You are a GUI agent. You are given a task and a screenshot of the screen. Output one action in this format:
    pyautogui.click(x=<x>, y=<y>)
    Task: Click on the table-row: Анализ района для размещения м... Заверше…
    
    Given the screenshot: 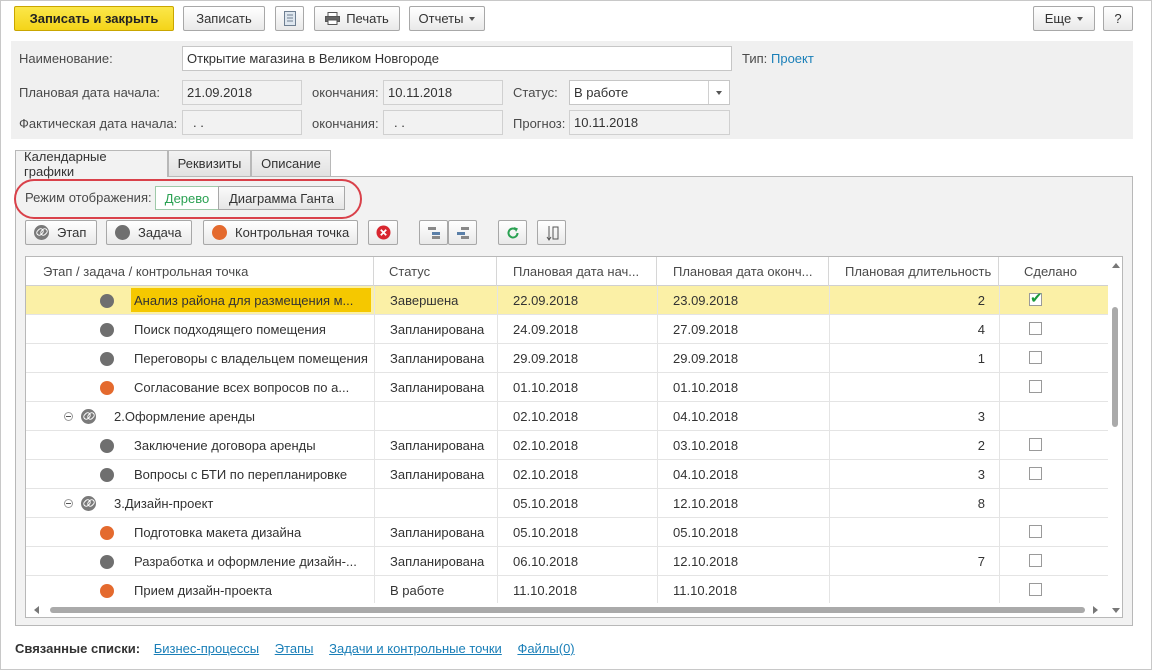 What is the action you would take?
    pyautogui.click(x=567, y=300)
    